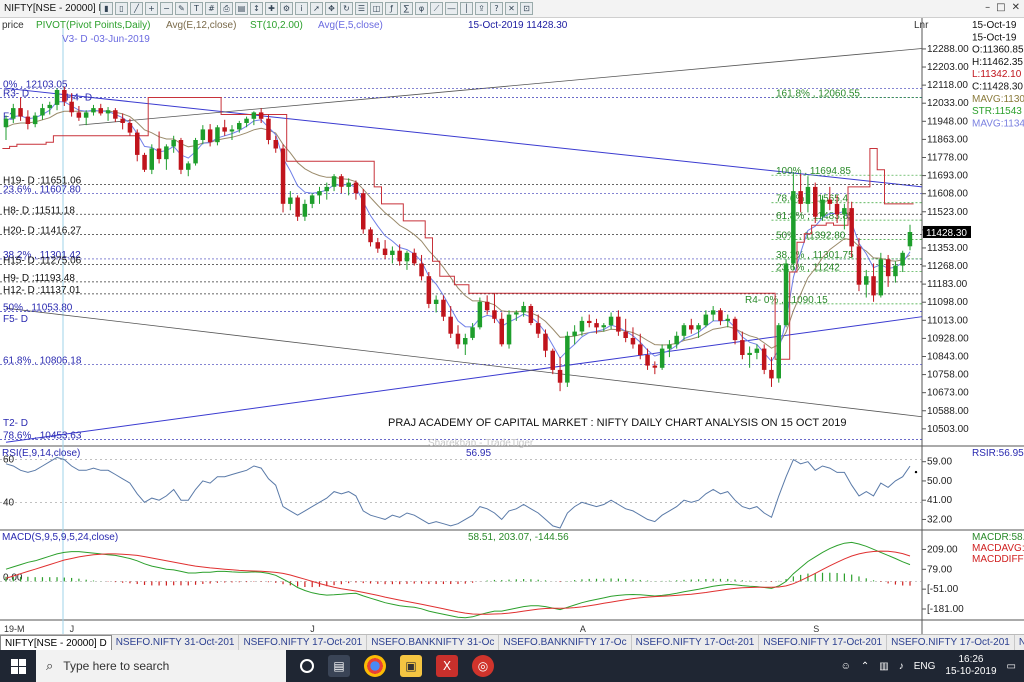 This screenshot has width=1024, height=682. I want to click on chart-tab: NIFTY[NSE - 20000] D, so click(56, 642).